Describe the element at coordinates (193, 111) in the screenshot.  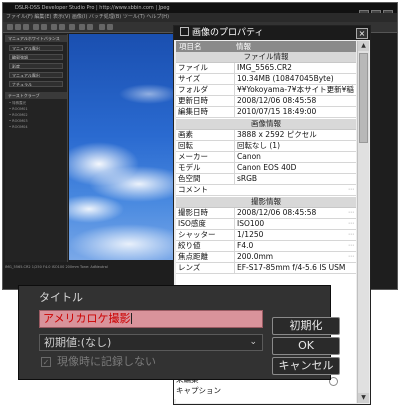
I see `row-key: 編集日時` at that location.